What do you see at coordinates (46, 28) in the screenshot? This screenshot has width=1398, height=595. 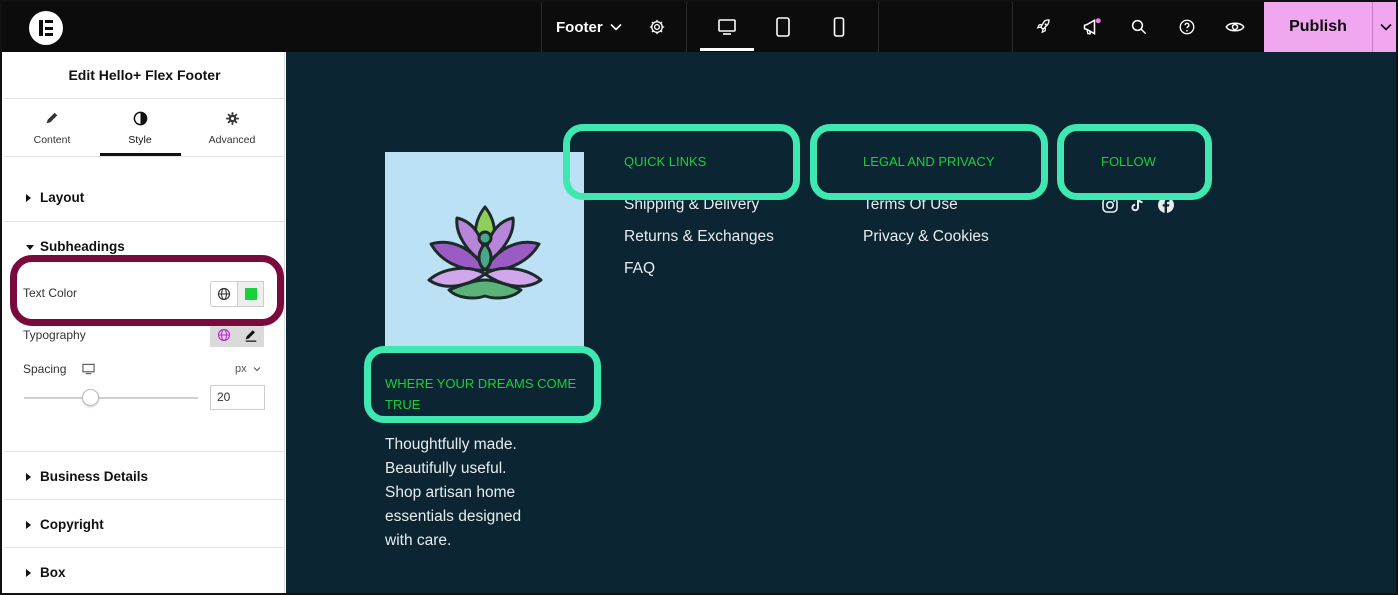 I see `elementor-logo-icon` at bounding box center [46, 28].